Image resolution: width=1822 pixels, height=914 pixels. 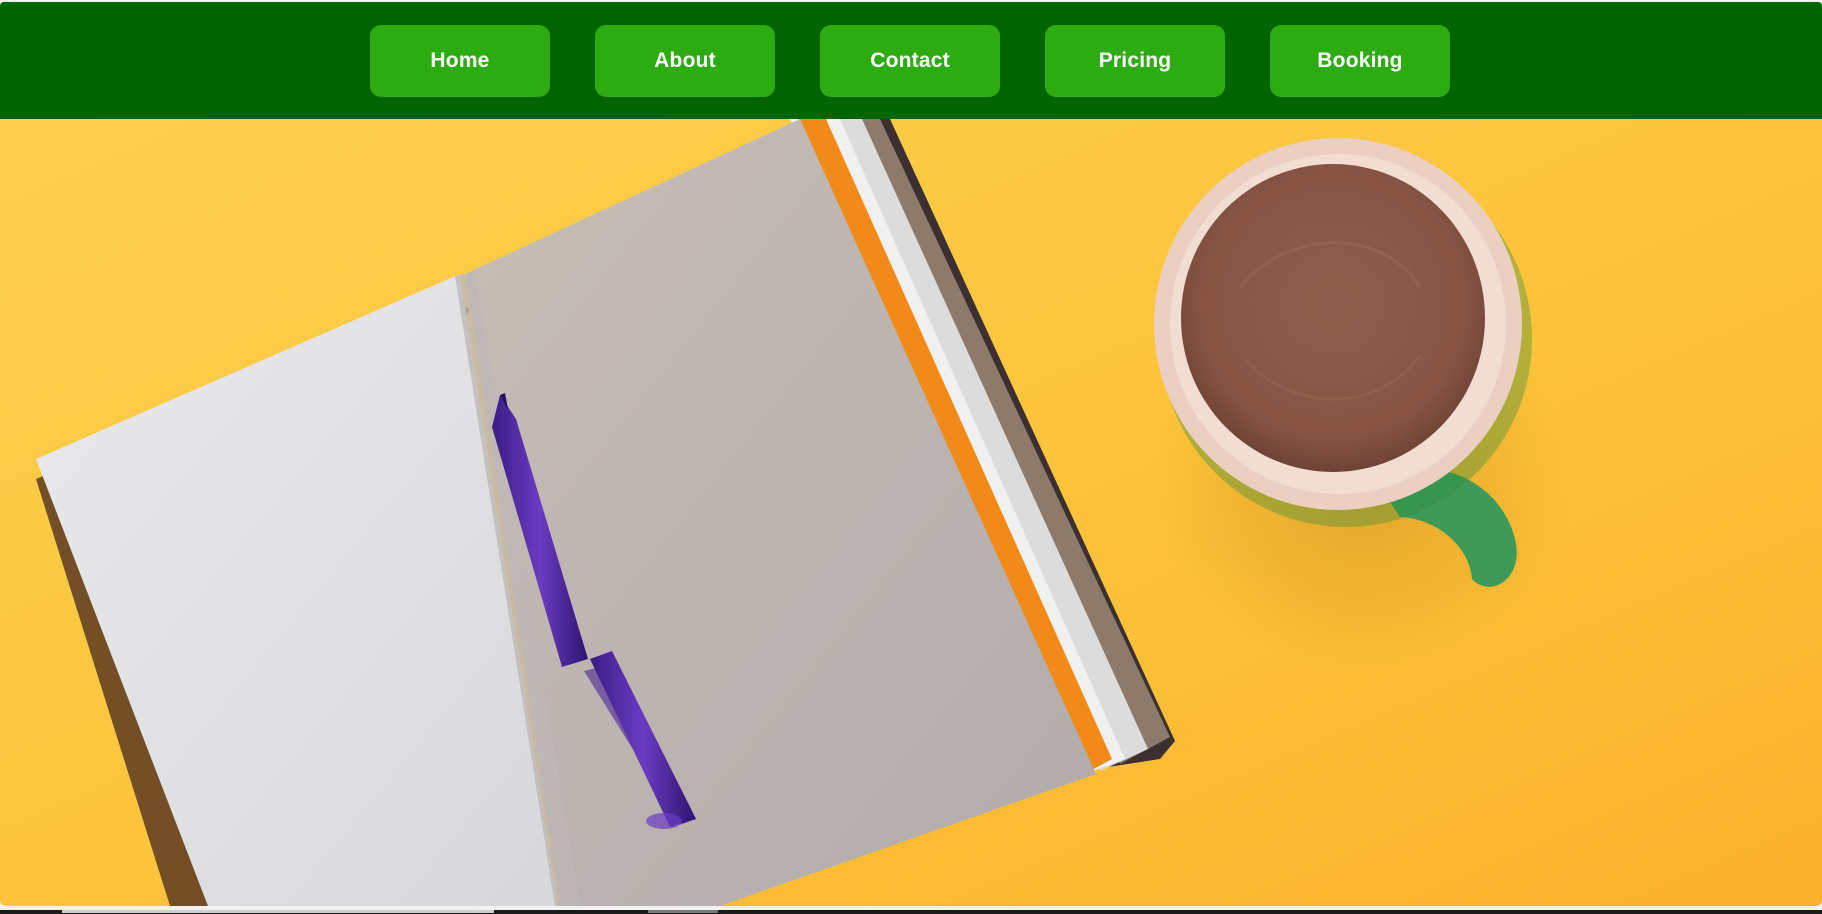 What do you see at coordinates (1135, 61) in the screenshot?
I see `nav-pricing-button: Pricing` at bounding box center [1135, 61].